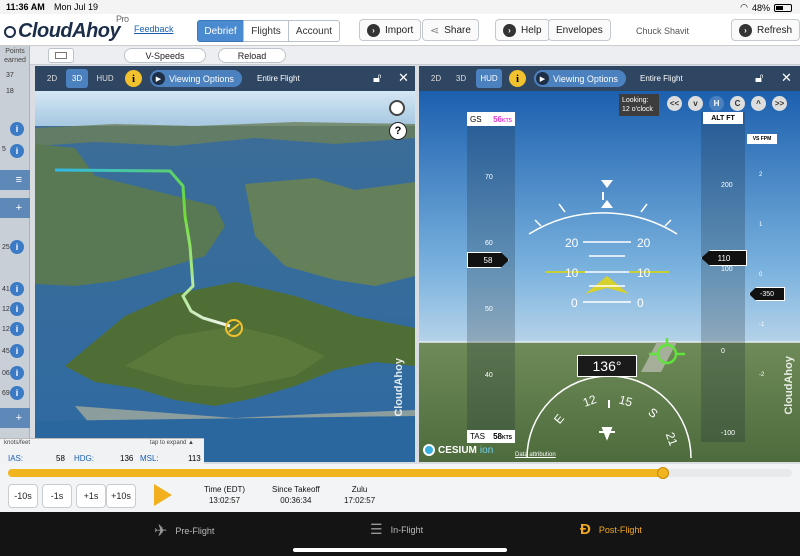  What do you see at coordinates (397, 108) in the screenshot?
I see `compass-nav-icon` at bounding box center [397, 108].